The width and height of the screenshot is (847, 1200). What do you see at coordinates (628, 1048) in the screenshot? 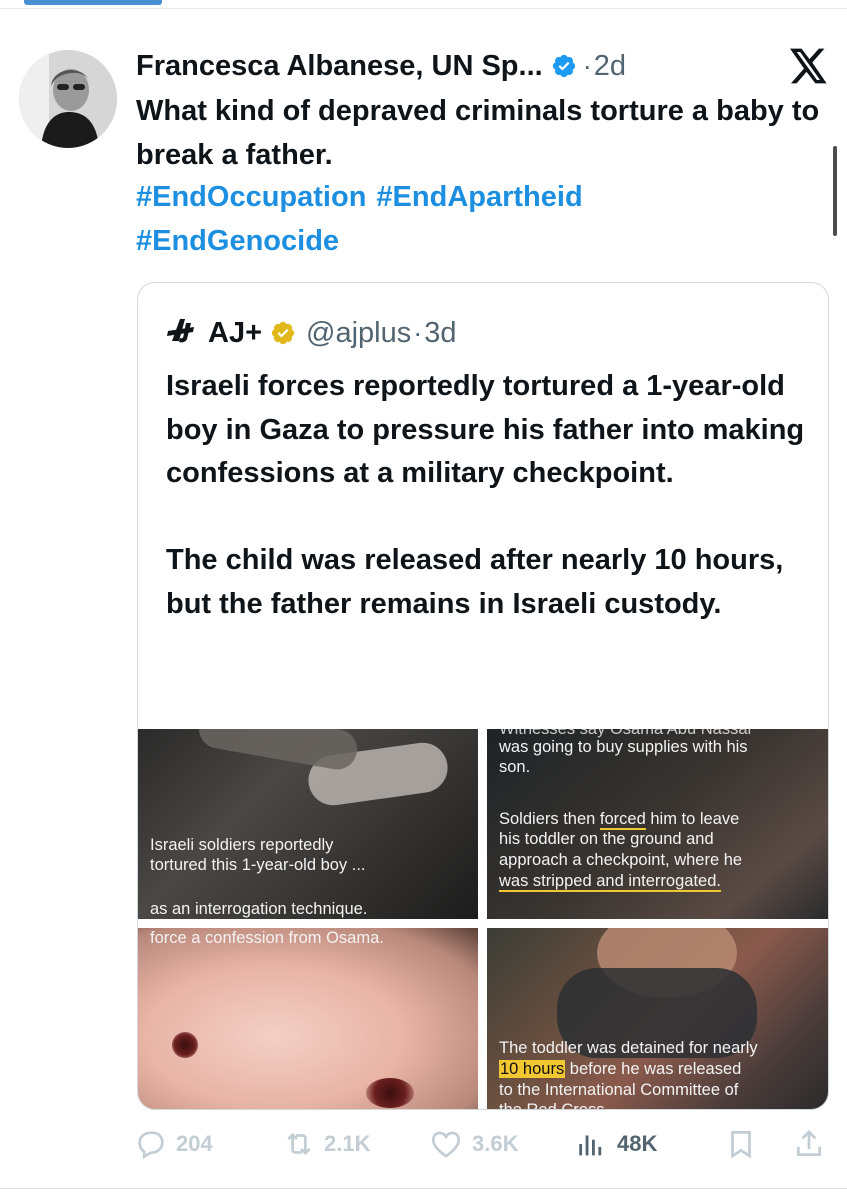
I see `image-caption: The toddler was detained for nearly` at bounding box center [628, 1048].